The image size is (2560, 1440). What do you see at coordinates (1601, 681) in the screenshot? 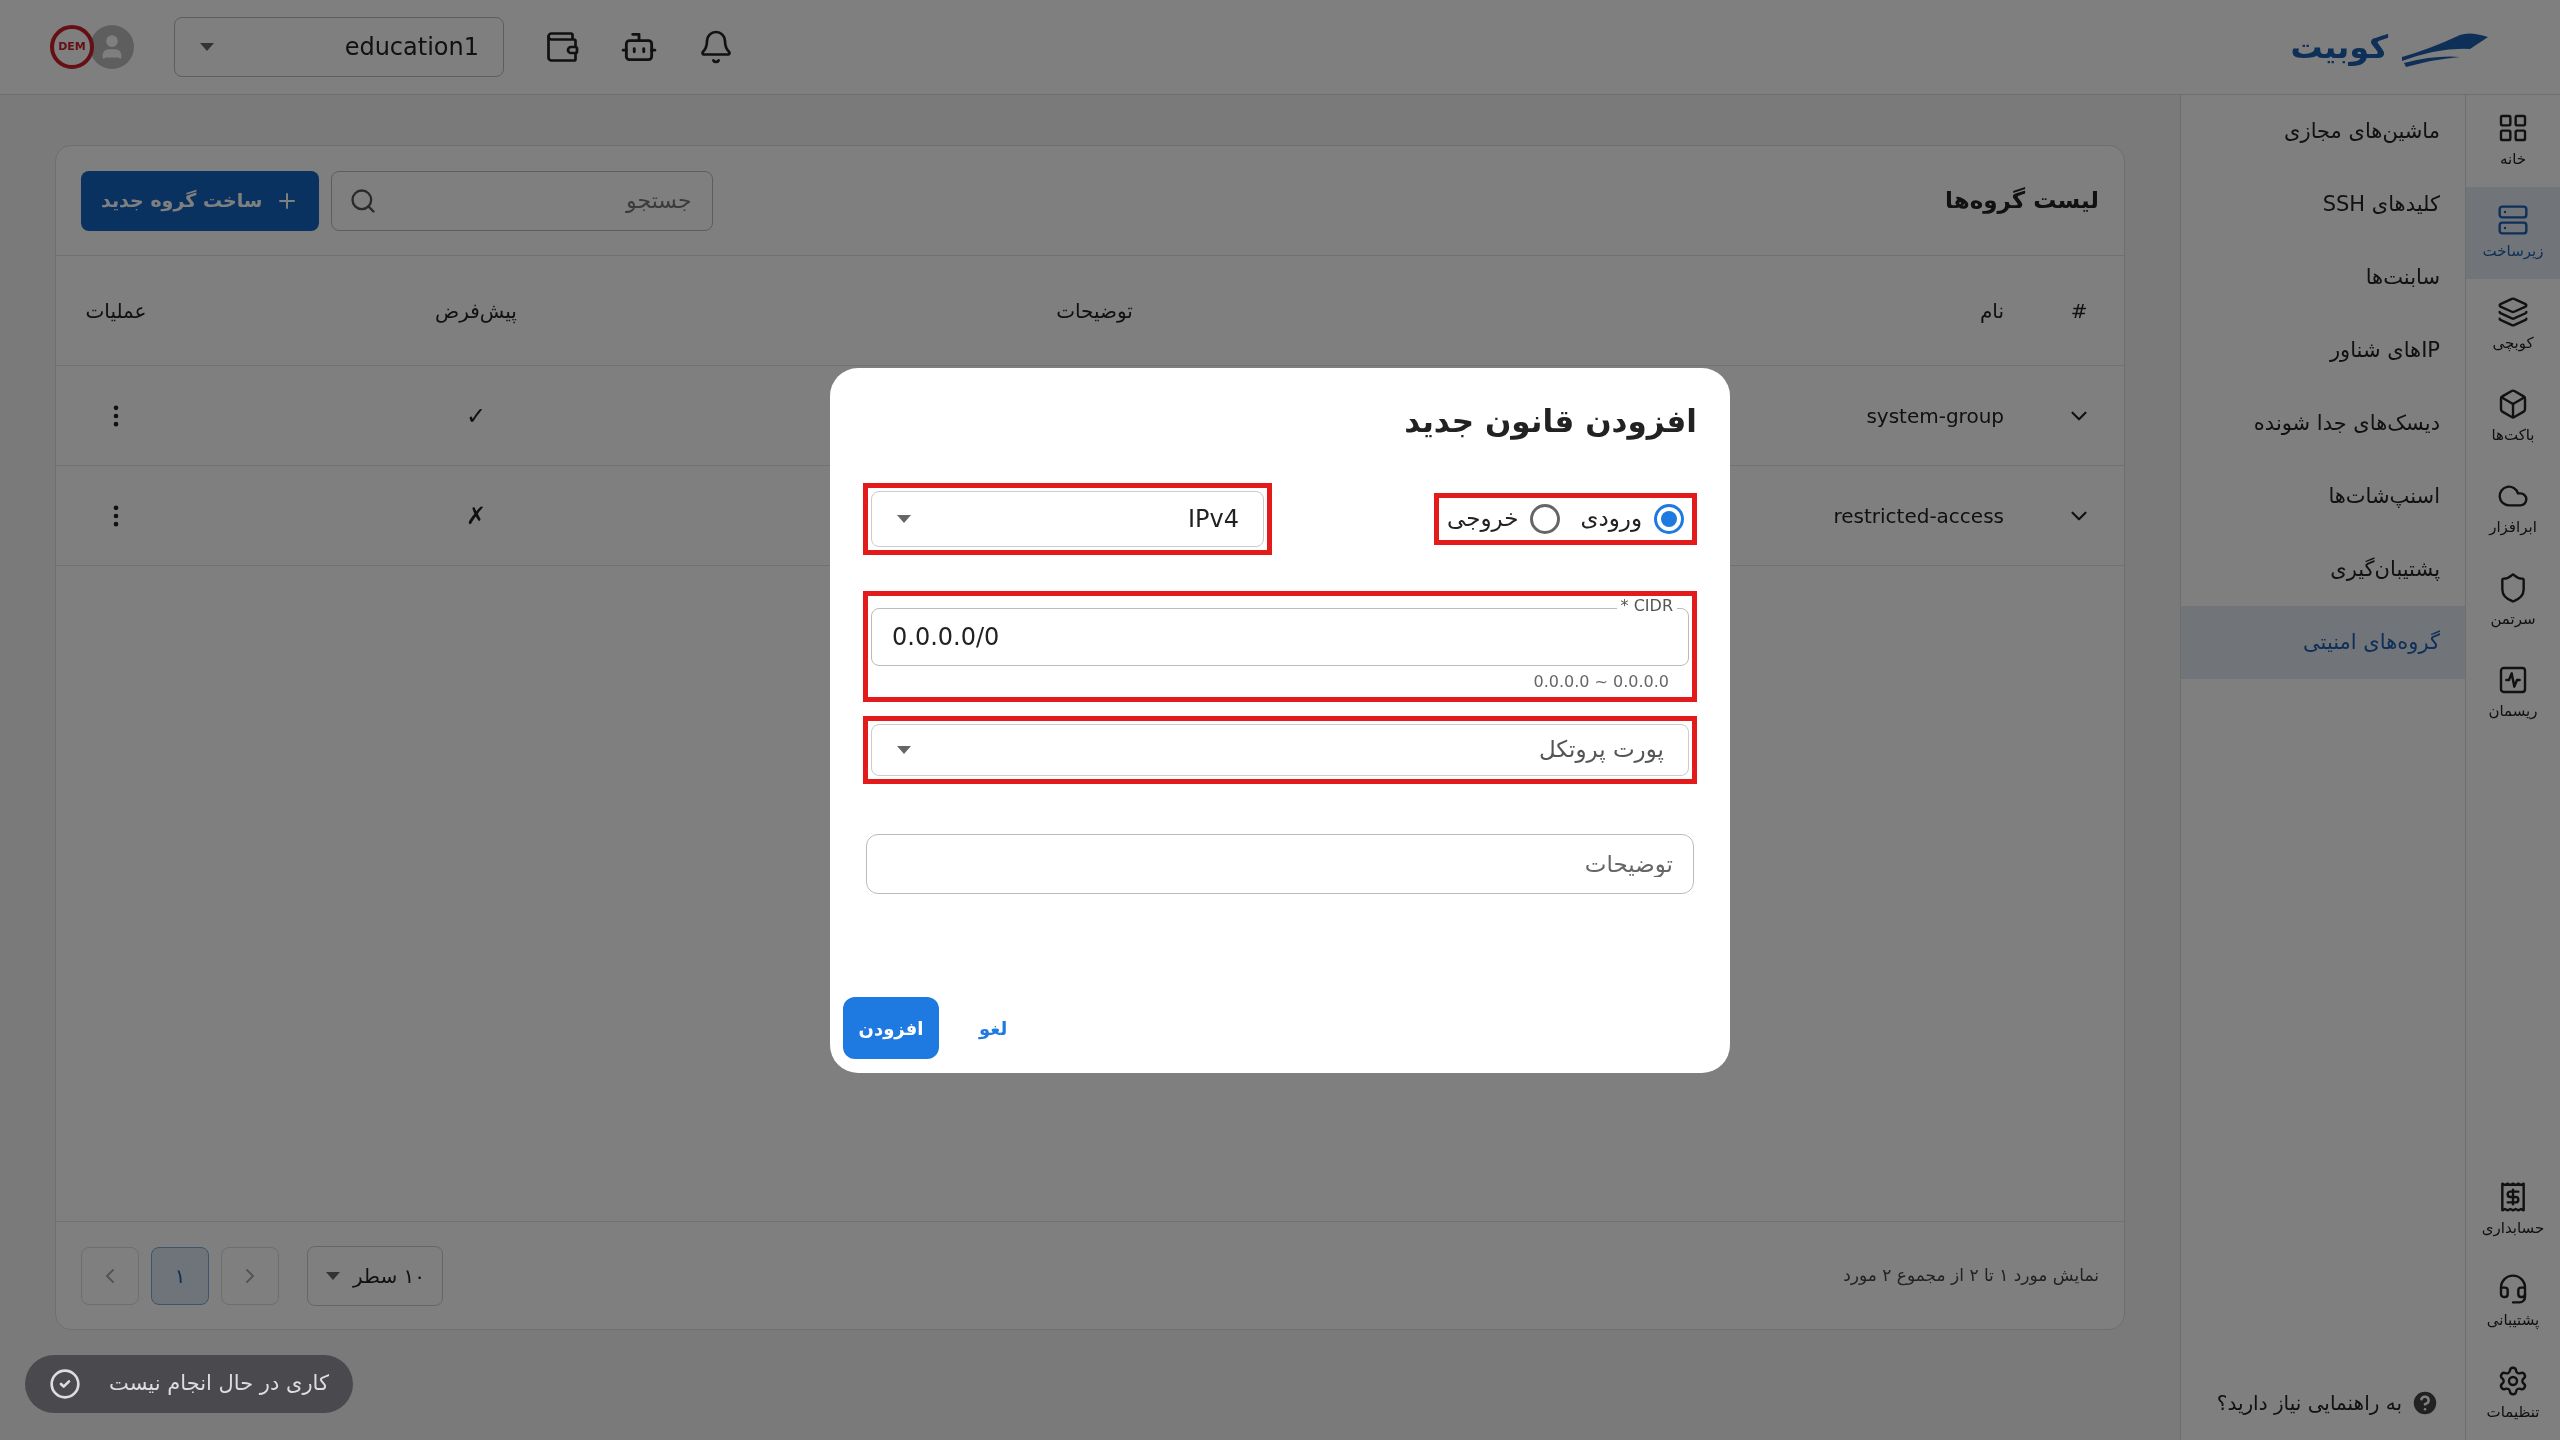
I see `helper-text: 0.0.0.0 ~ 0.0.0.0` at bounding box center [1601, 681].